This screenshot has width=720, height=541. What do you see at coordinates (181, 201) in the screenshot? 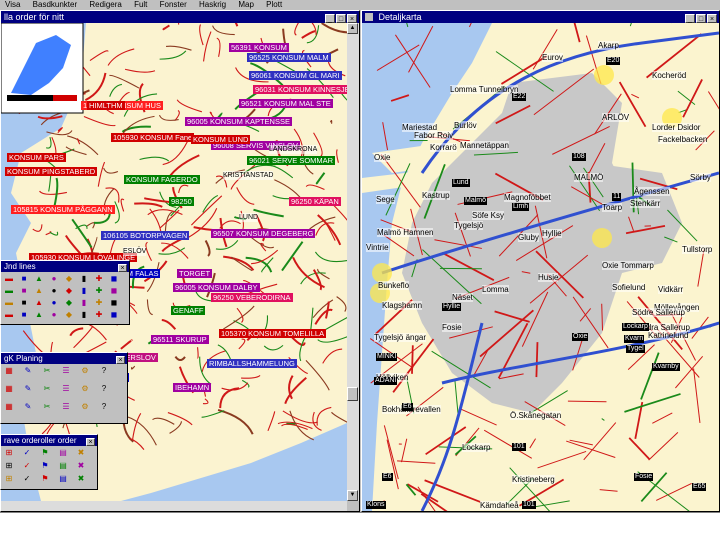
I see `order-label: 98250` at bounding box center [181, 201].